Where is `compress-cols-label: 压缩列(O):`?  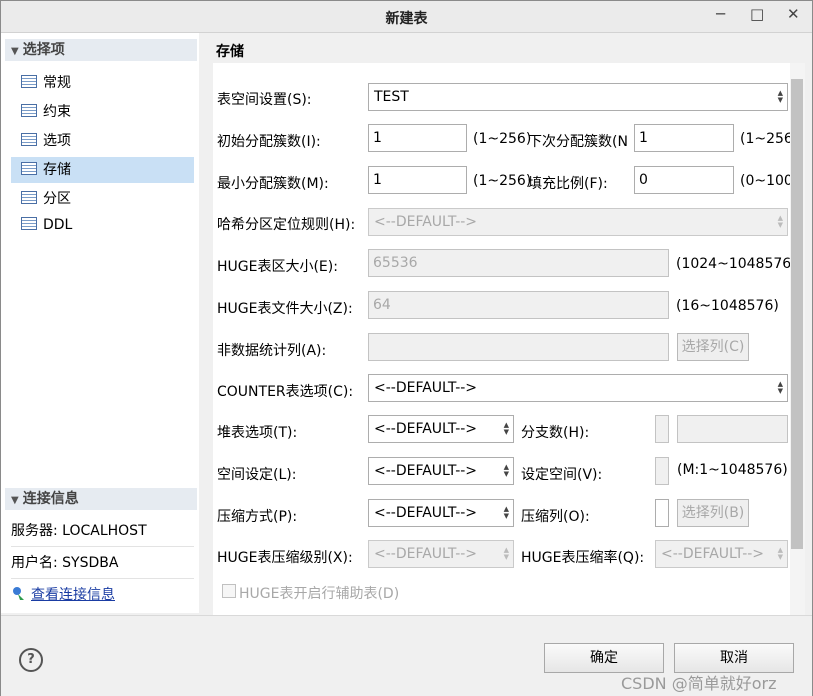
compress-cols-label: 压缩列(O): is located at coordinates (555, 517).